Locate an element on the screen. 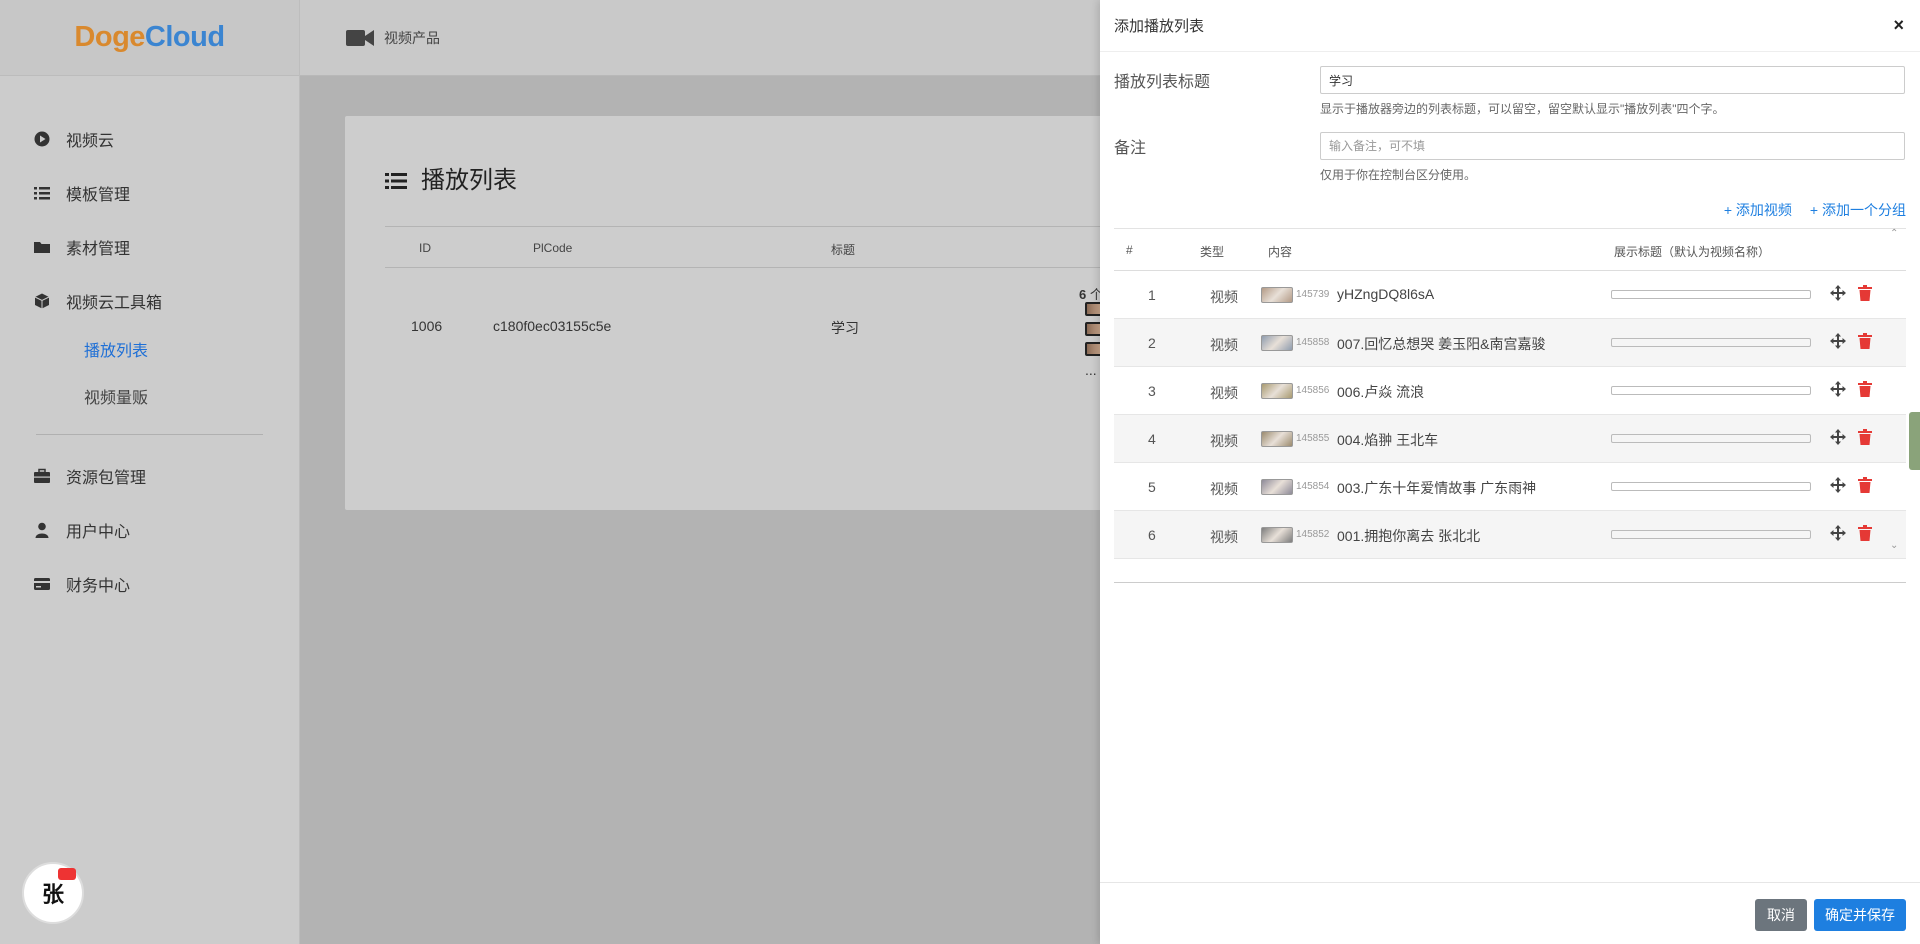 The height and width of the screenshot is (944, 1920). row-index: 2 is located at coordinates (1152, 343).